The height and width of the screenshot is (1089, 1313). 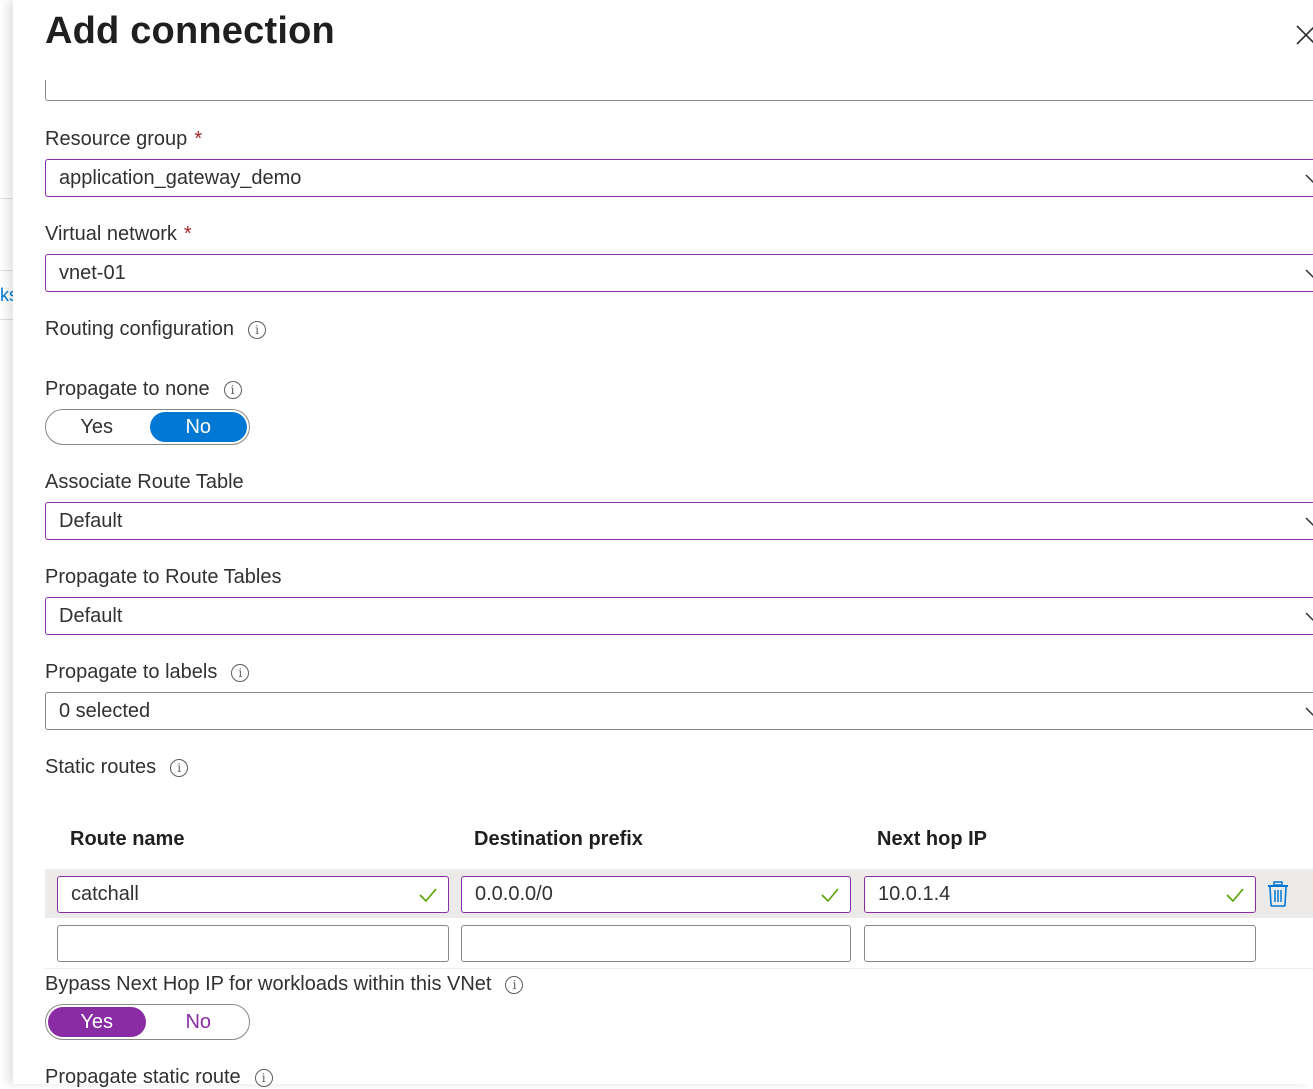 I want to click on propagate-to-route-tables-value: Default, so click(x=91, y=615).